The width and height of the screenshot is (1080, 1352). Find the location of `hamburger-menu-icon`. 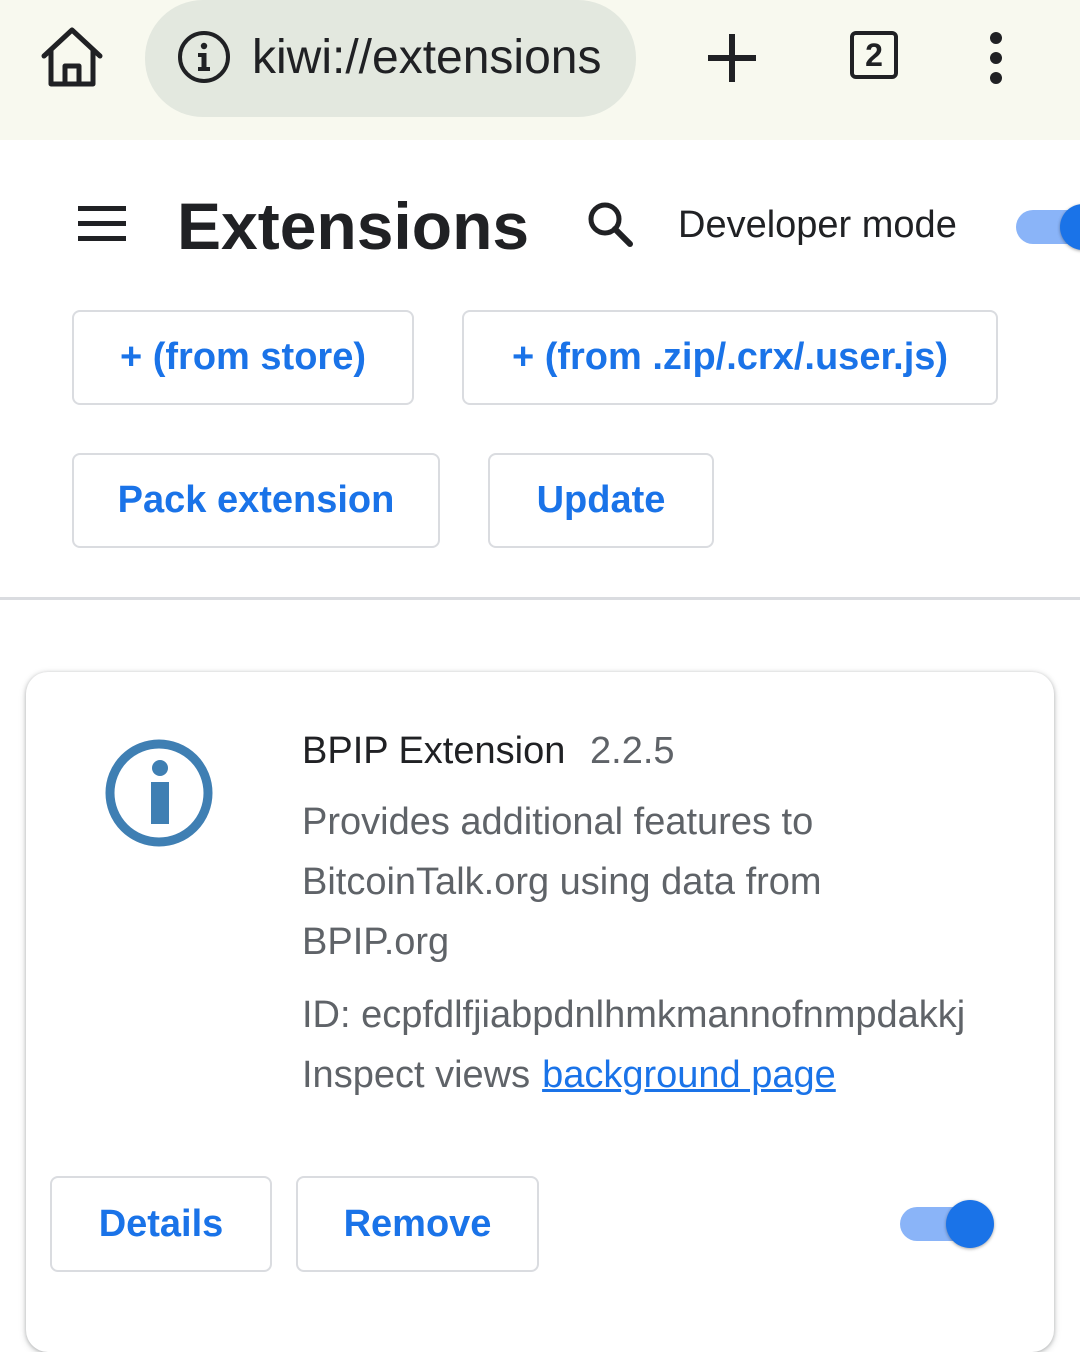

hamburger-menu-icon is located at coordinates (102, 224).